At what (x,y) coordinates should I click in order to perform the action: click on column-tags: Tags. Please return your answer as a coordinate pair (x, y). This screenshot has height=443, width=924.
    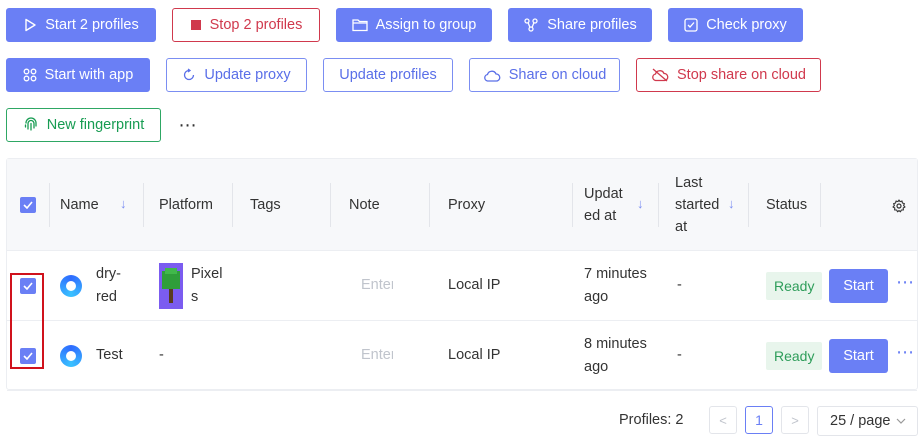
    Looking at the image, I should click on (265, 205).